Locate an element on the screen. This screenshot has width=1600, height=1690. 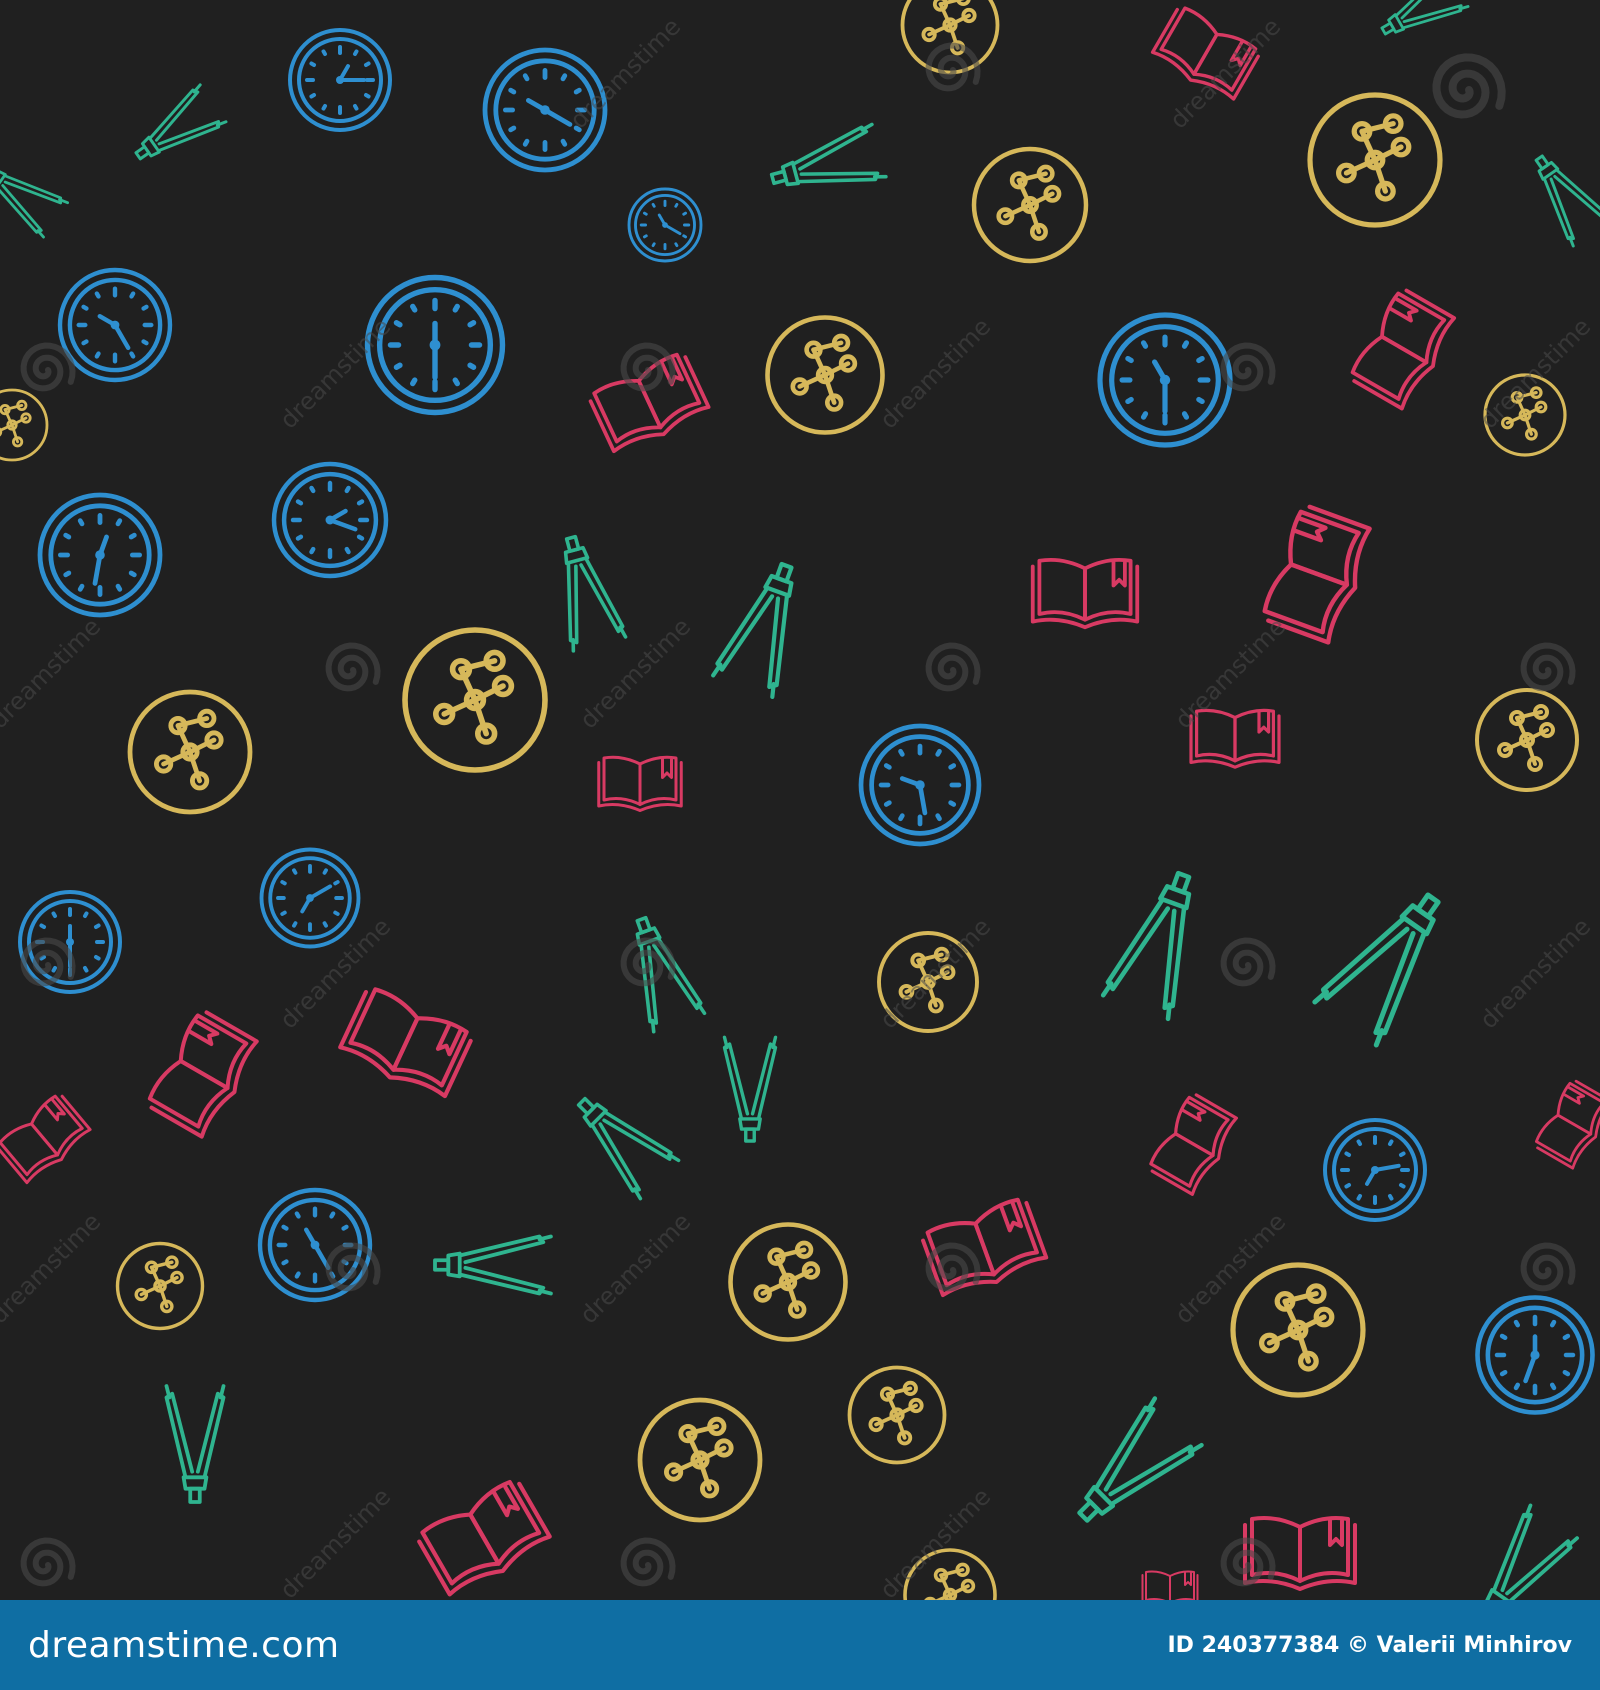
dreamstime-logo: dreamstime.com is located at coordinates (184, 1645).